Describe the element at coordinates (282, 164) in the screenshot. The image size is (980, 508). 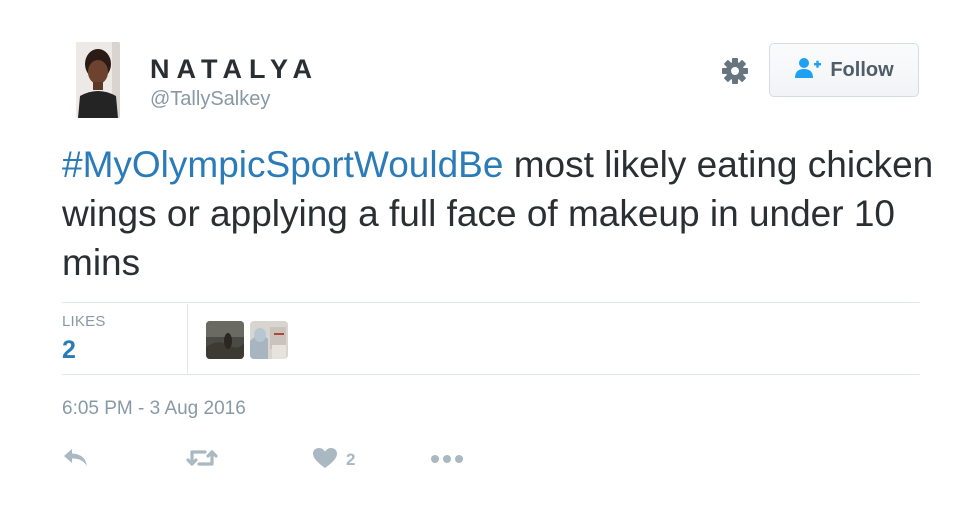
I see `hashtag-link: #MyOlympicSportWouldBe` at that location.